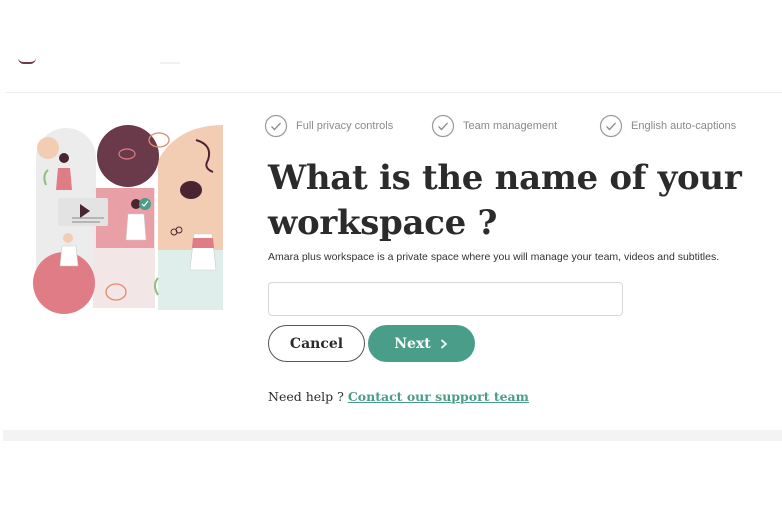  Describe the element at coordinates (510, 126) in the screenshot. I see `feature-label: Team management` at that location.